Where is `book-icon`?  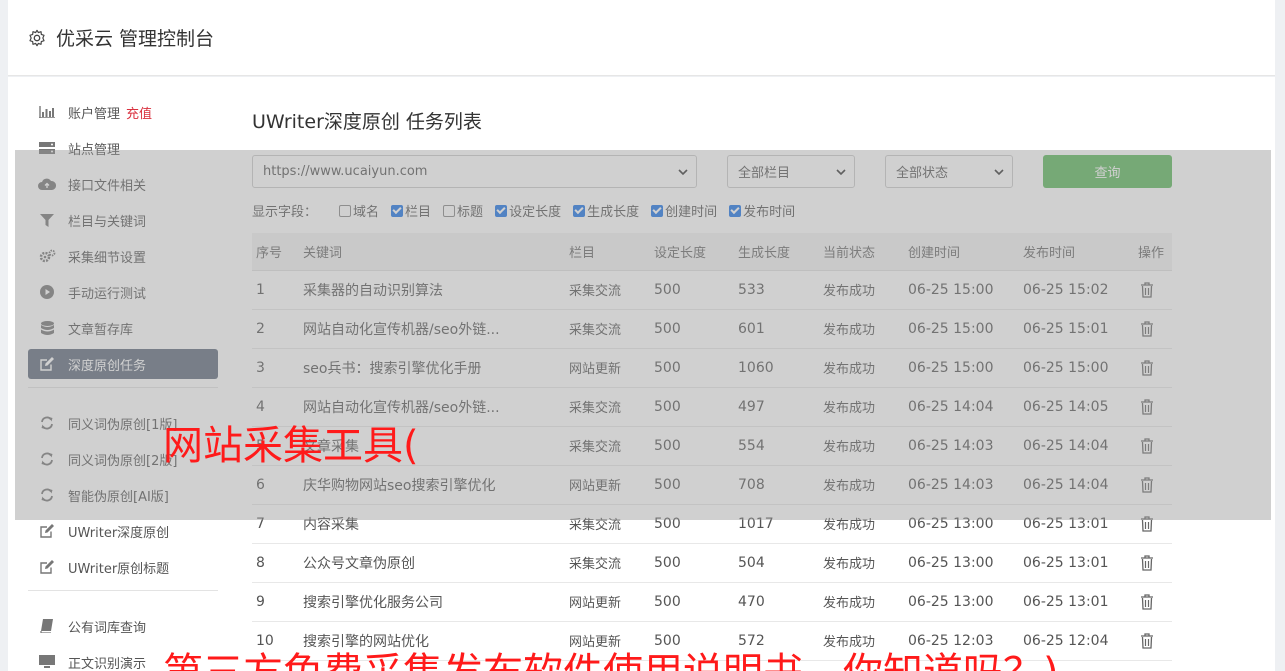
book-icon is located at coordinates (47, 626).